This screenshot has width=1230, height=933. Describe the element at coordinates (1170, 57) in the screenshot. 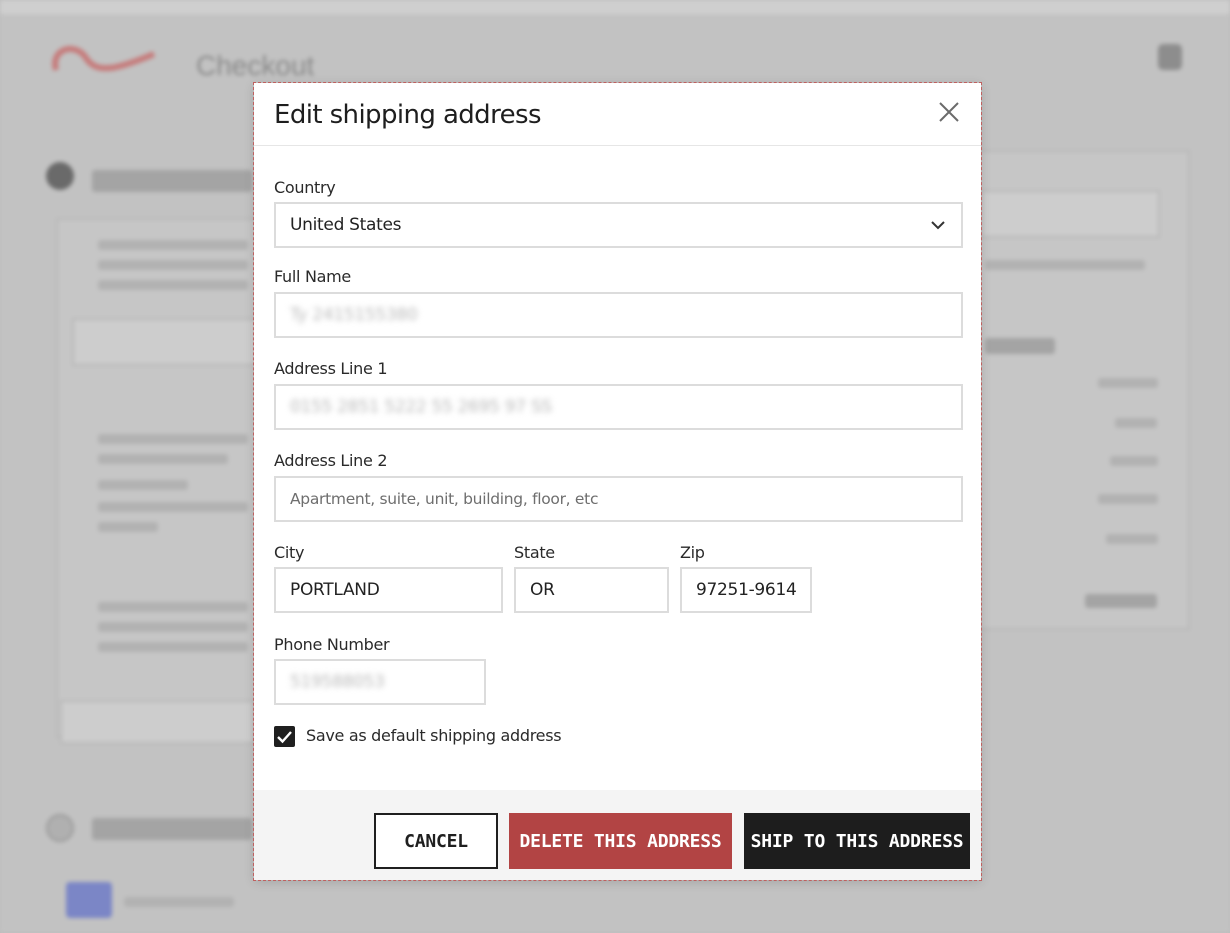

I see `lock-icon` at that location.